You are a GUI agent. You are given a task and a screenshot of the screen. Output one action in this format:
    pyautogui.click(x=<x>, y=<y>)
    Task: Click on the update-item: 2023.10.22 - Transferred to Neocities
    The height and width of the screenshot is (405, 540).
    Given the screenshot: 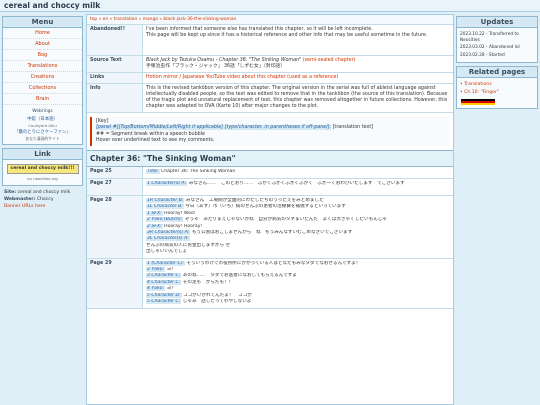 What is the action you would take?
    pyautogui.click(x=489, y=37)
    